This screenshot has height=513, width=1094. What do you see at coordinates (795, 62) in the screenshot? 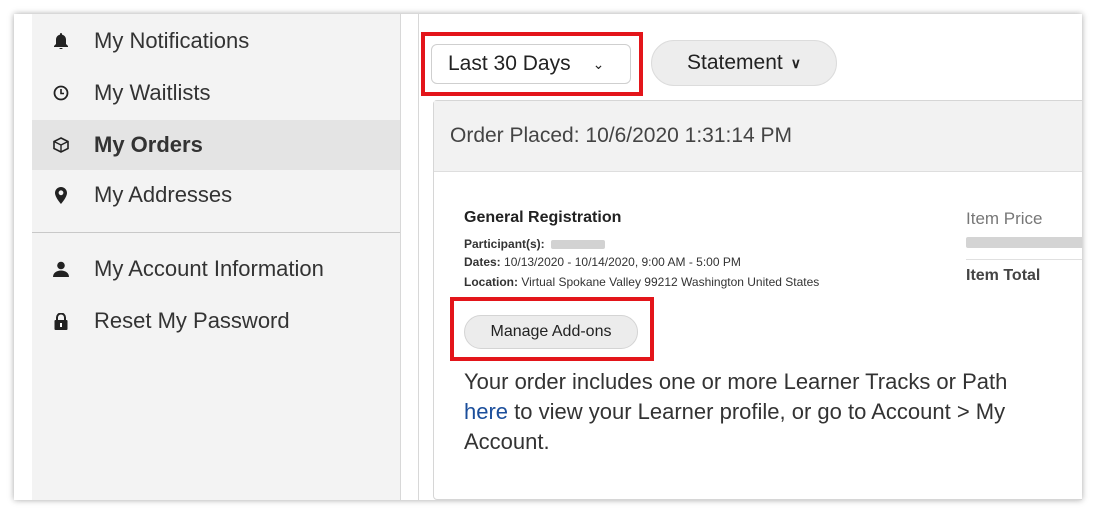
I see `chevron-down-icon: ∨` at bounding box center [795, 62].